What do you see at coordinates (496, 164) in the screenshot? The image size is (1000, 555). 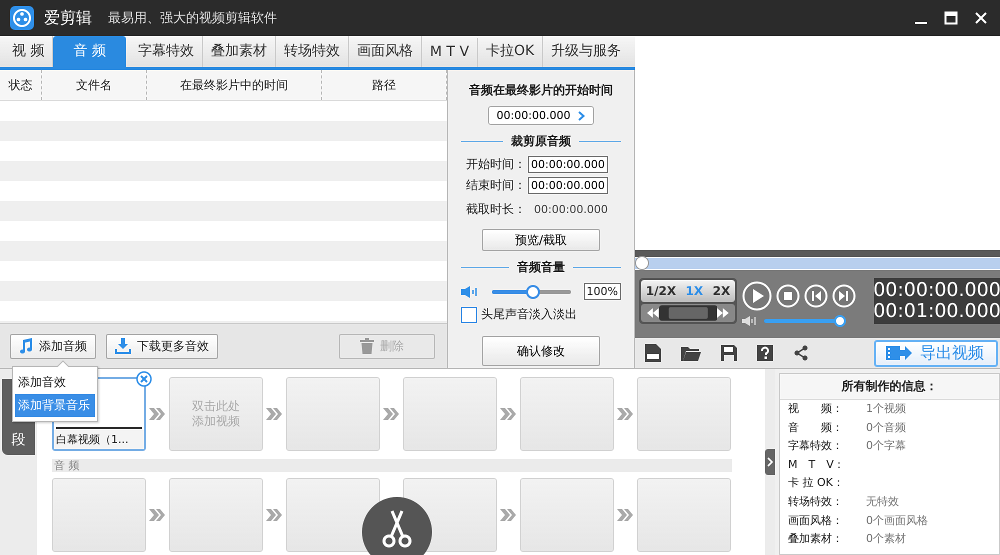 I see `field-label: 开始时间：` at bounding box center [496, 164].